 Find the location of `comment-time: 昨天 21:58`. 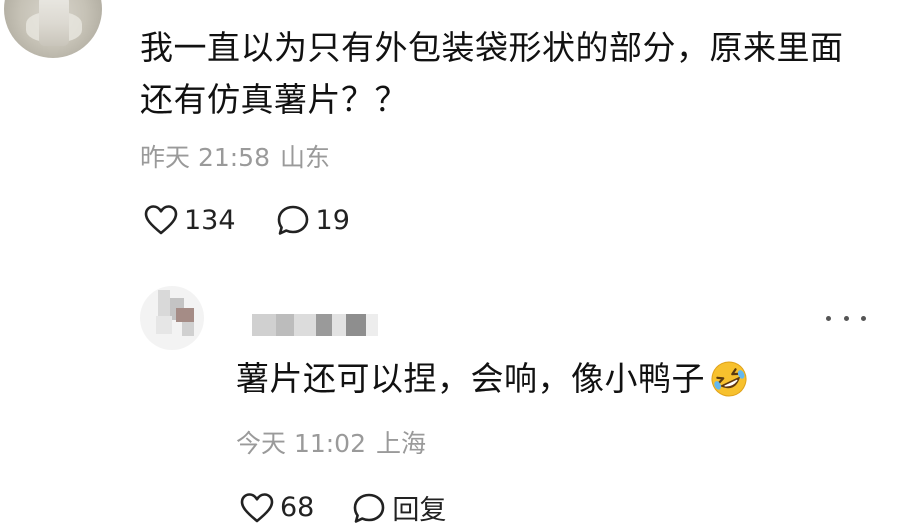

comment-time: 昨天 21:58 is located at coordinates (205, 157).